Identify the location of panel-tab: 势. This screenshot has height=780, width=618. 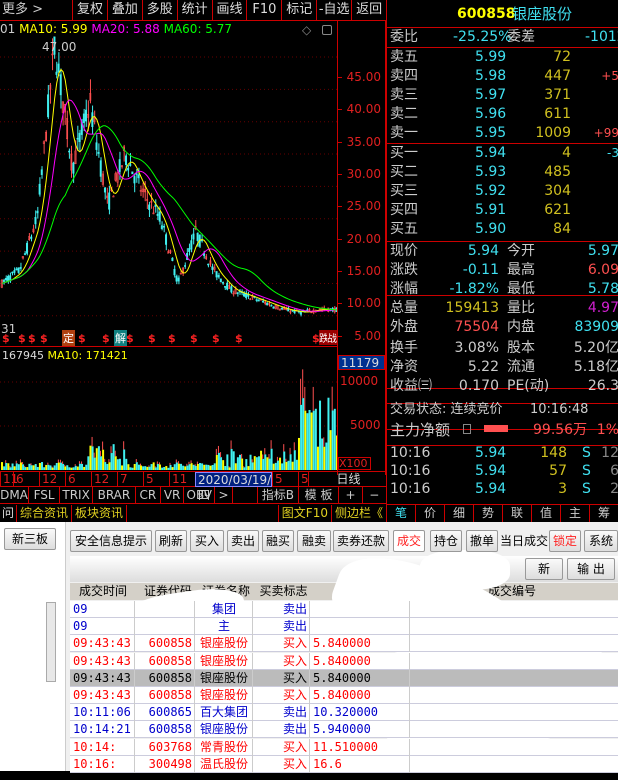
(488, 513).